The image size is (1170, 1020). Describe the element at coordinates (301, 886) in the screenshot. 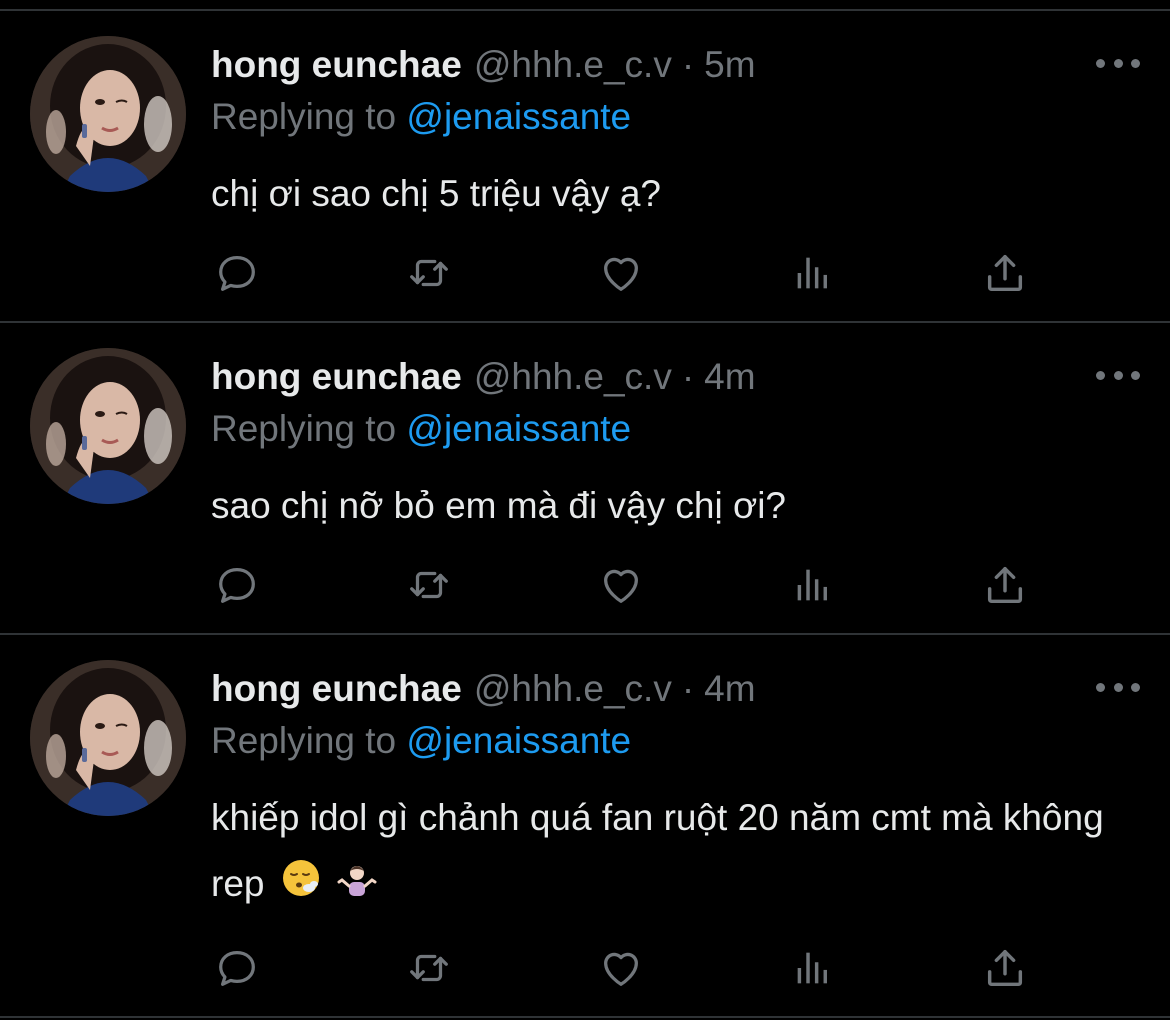

I see `face-exhaling-emoji` at that location.